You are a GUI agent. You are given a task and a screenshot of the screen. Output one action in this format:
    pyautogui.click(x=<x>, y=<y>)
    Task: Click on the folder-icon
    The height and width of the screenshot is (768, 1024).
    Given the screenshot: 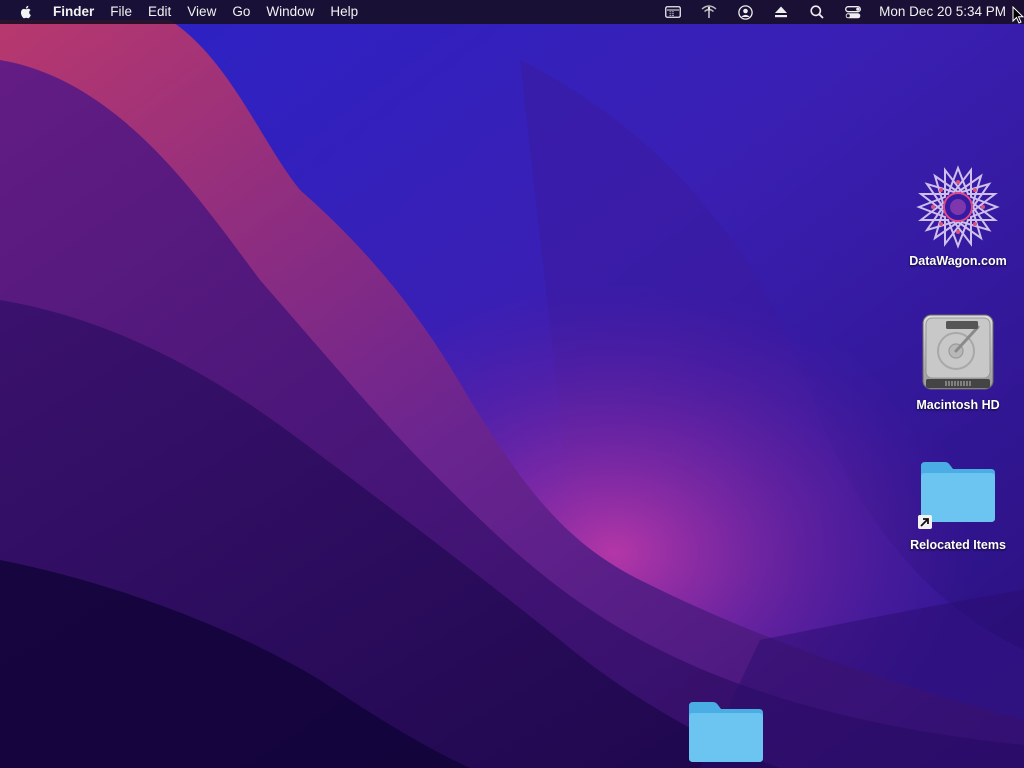 What is the action you would take?
    pyautogui.click(x=726, y=728)
    